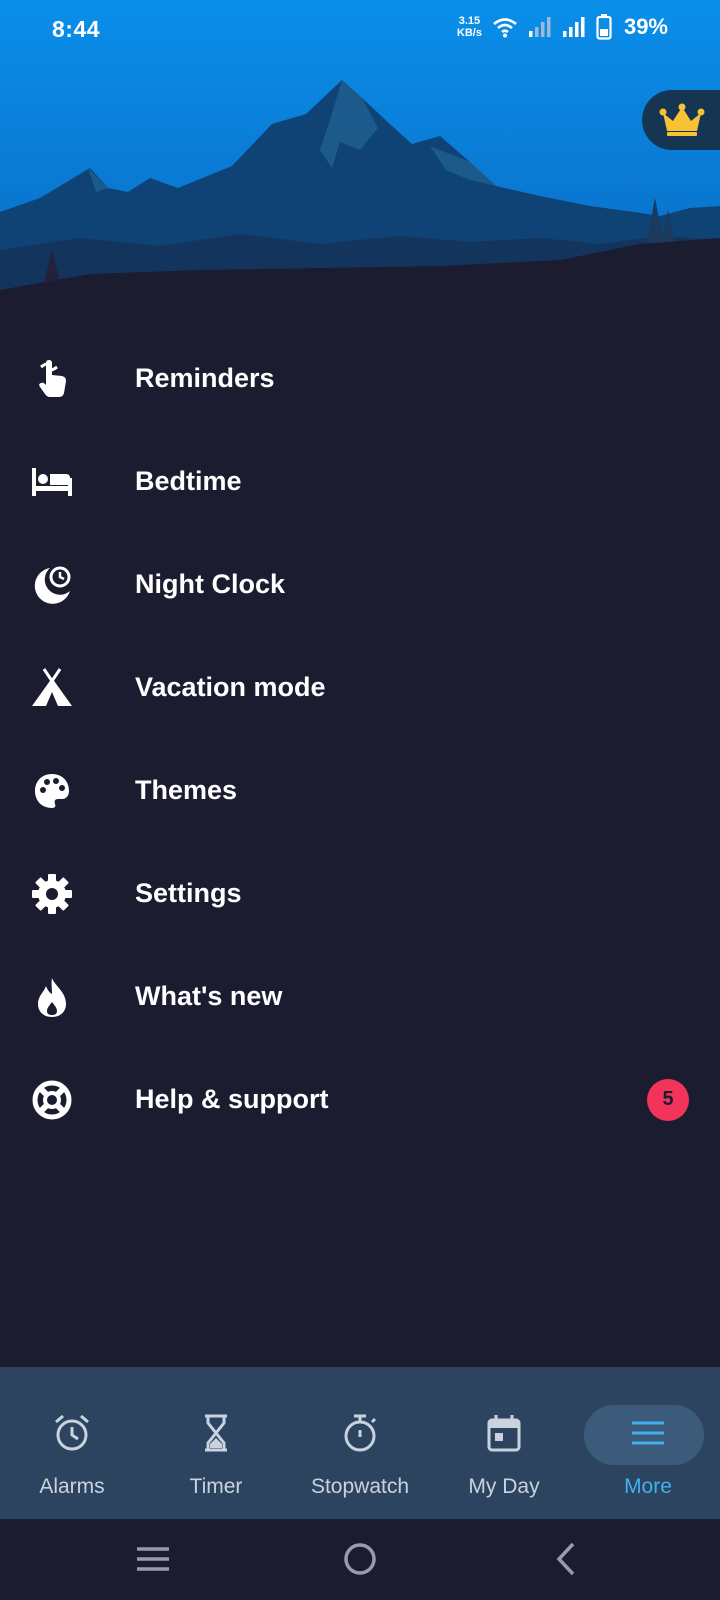 Image resolution: width=720 pixels, height=1600 pixels. What do you see at coordinates (360, 584) in the screenshot?
I see `menu-item-night-clock: Night Clock` at bounding box center [360, 584].